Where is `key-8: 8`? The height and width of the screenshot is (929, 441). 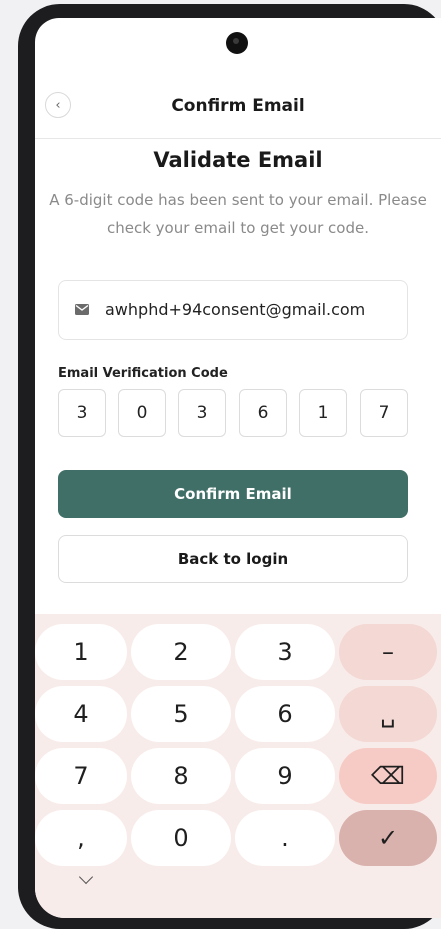 key-8: 8 is located at coordinates (181, 776).